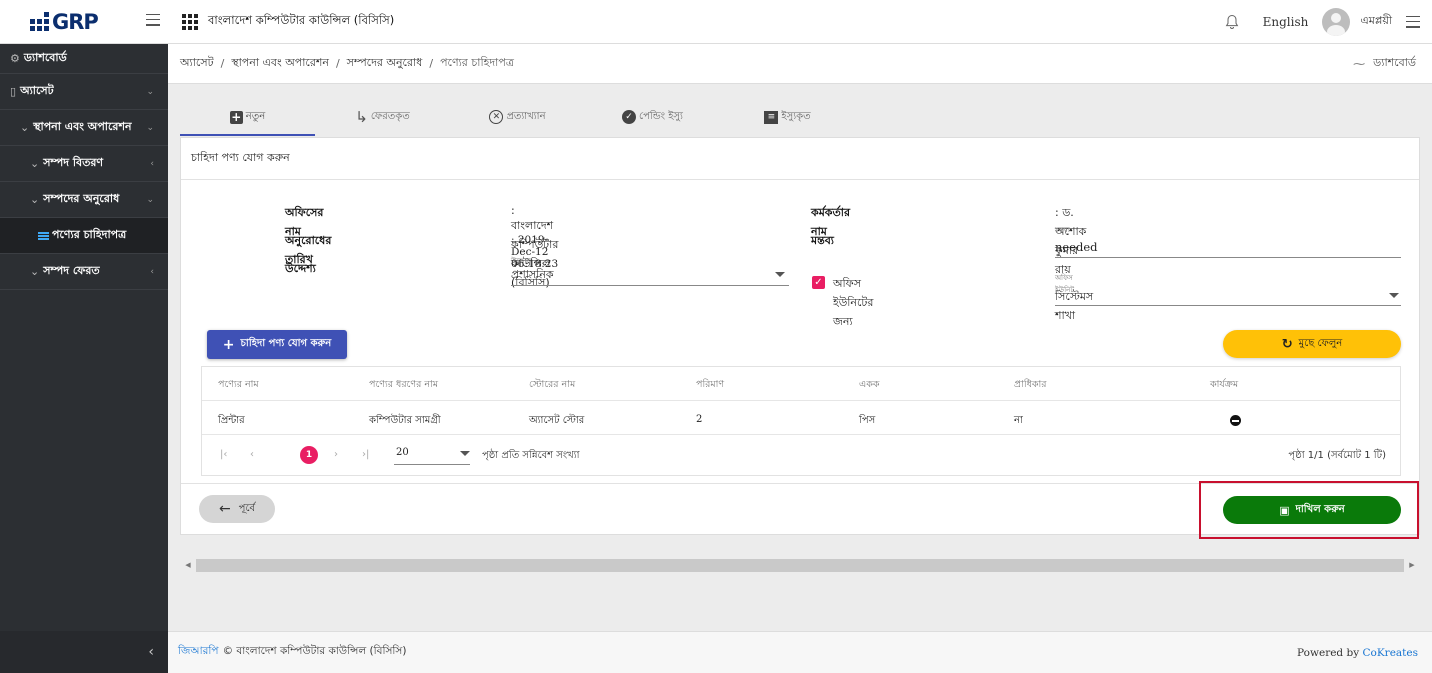 The height and width of the screenshot is (673, 1432). What do you see at coordinates (787, 117) in the screenshot?
I see `tab-issued: ≡ ইস্যুকৃত` at bounding box center [787, 117].